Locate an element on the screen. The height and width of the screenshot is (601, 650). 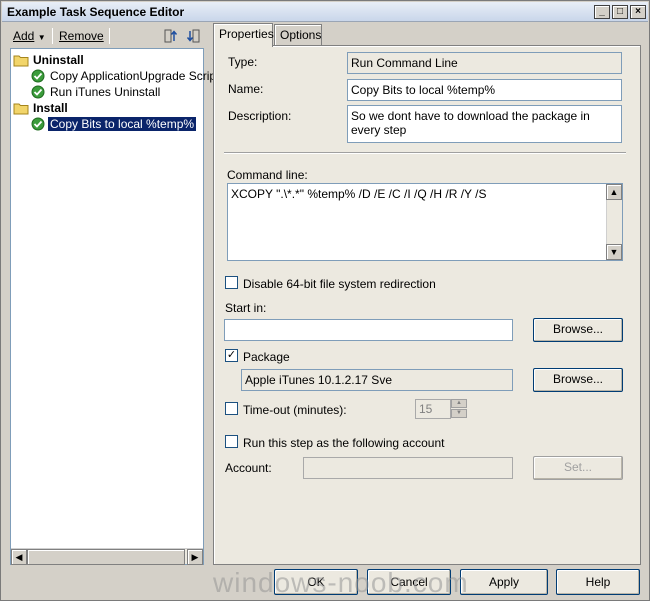
scrollbar-thumb is located at coordinates (106, 557).